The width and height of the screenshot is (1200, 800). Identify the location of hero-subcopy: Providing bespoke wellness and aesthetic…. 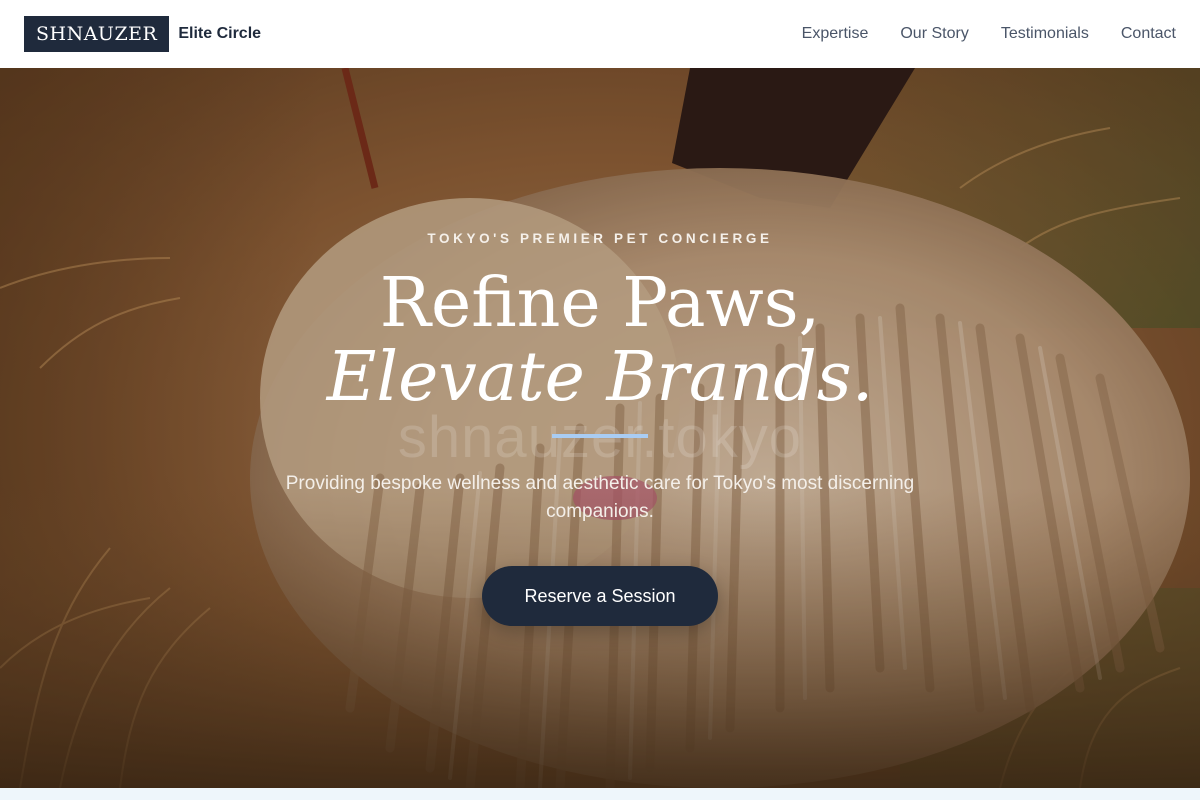
(600, 497).